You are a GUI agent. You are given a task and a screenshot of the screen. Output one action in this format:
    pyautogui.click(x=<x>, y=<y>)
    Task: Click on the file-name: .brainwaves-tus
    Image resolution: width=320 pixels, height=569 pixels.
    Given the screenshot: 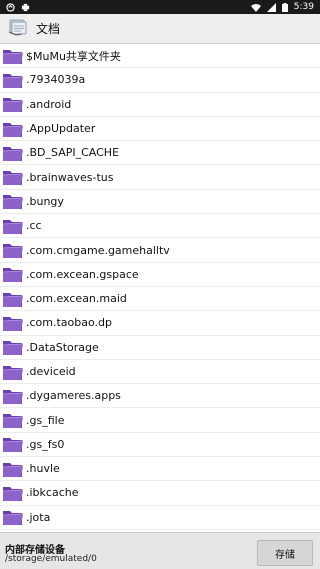 What is the action you would take?
    pyautogui.click(x=70, y=177)
    